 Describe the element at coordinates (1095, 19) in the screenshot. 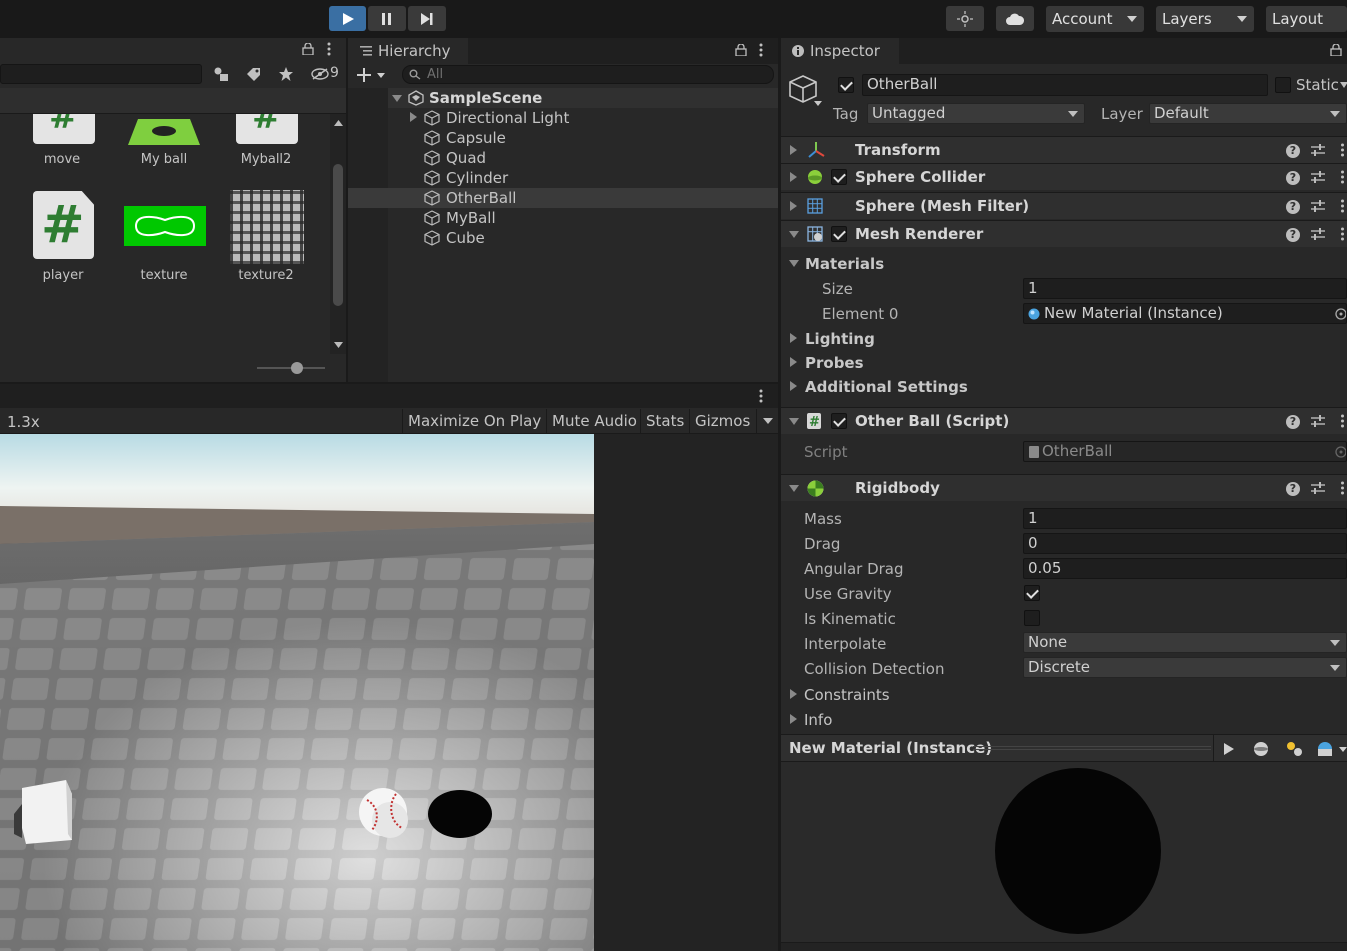

I see `account-dropdown: Account` at that location.